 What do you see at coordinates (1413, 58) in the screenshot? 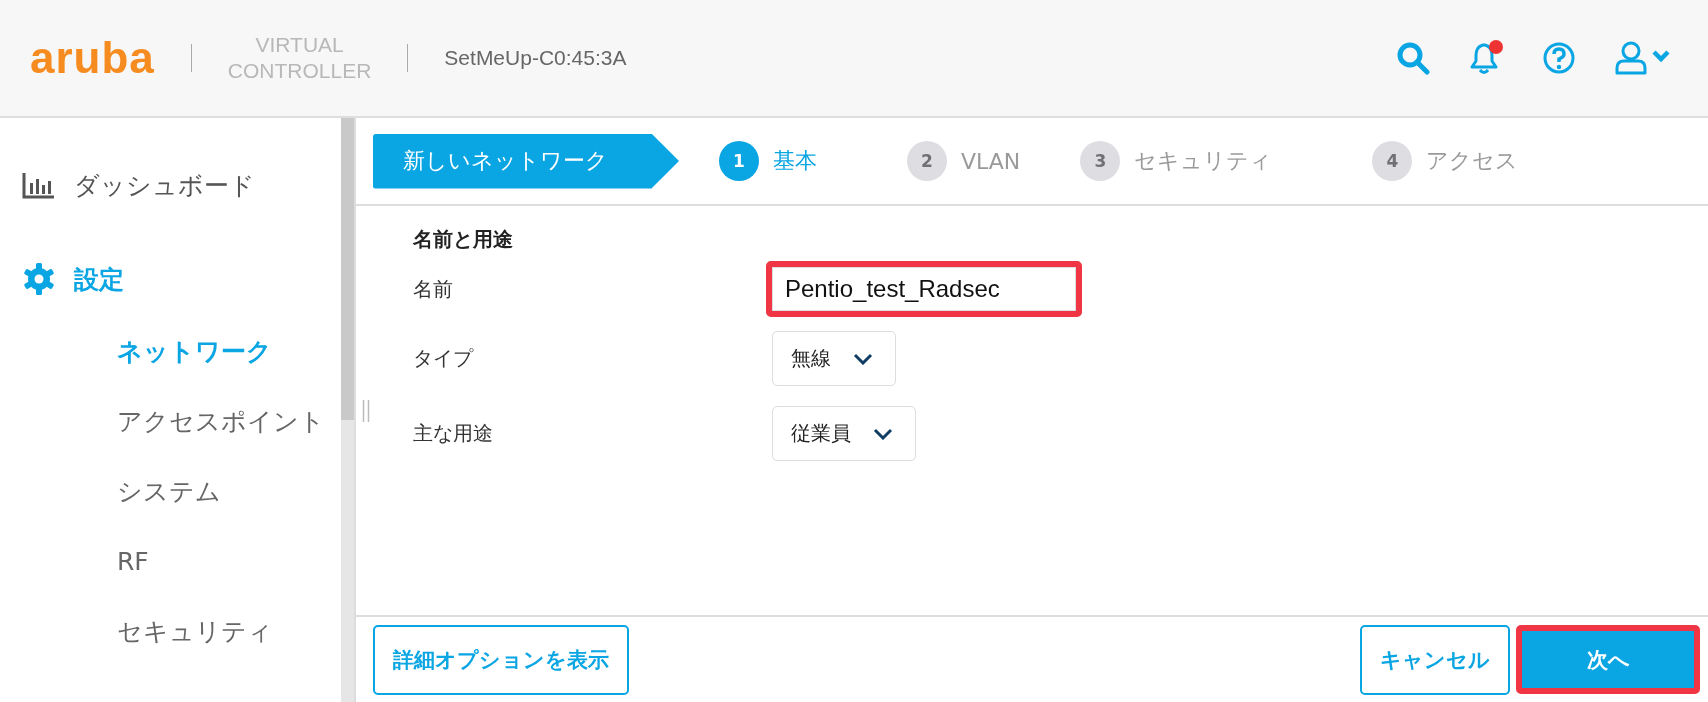
I see `search-icon` at bounding box center [1413, 58].